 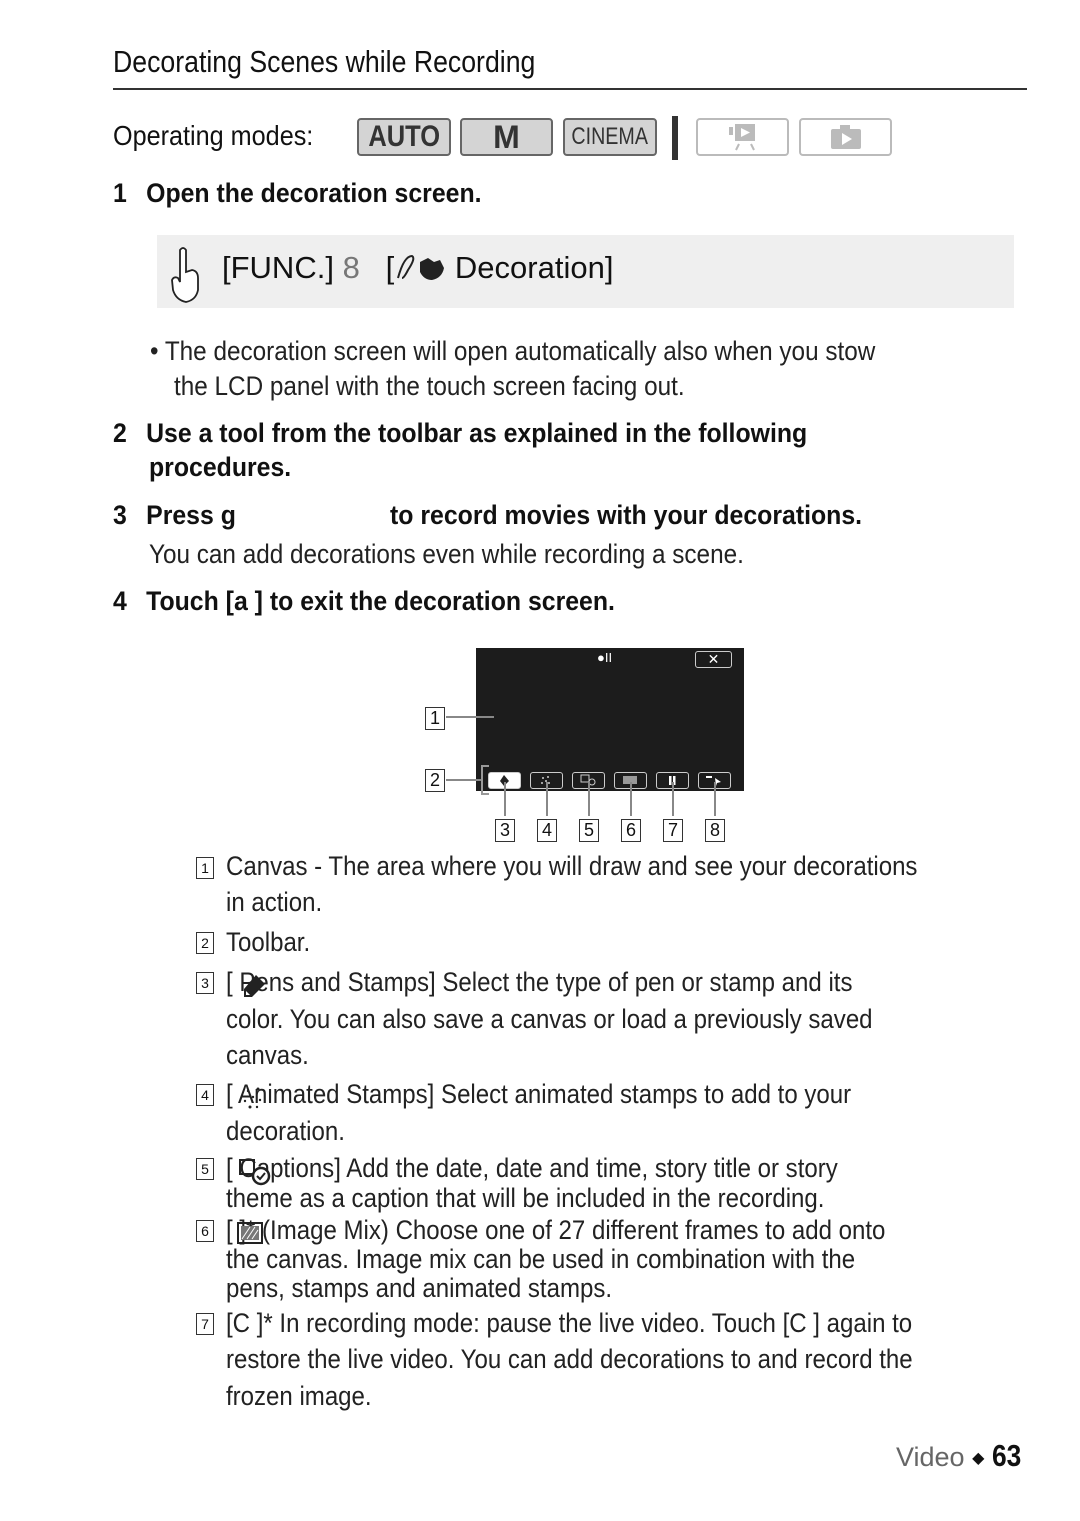 I want to click on page-footer: Video ◆ 63, so click(x=961, y=1456).